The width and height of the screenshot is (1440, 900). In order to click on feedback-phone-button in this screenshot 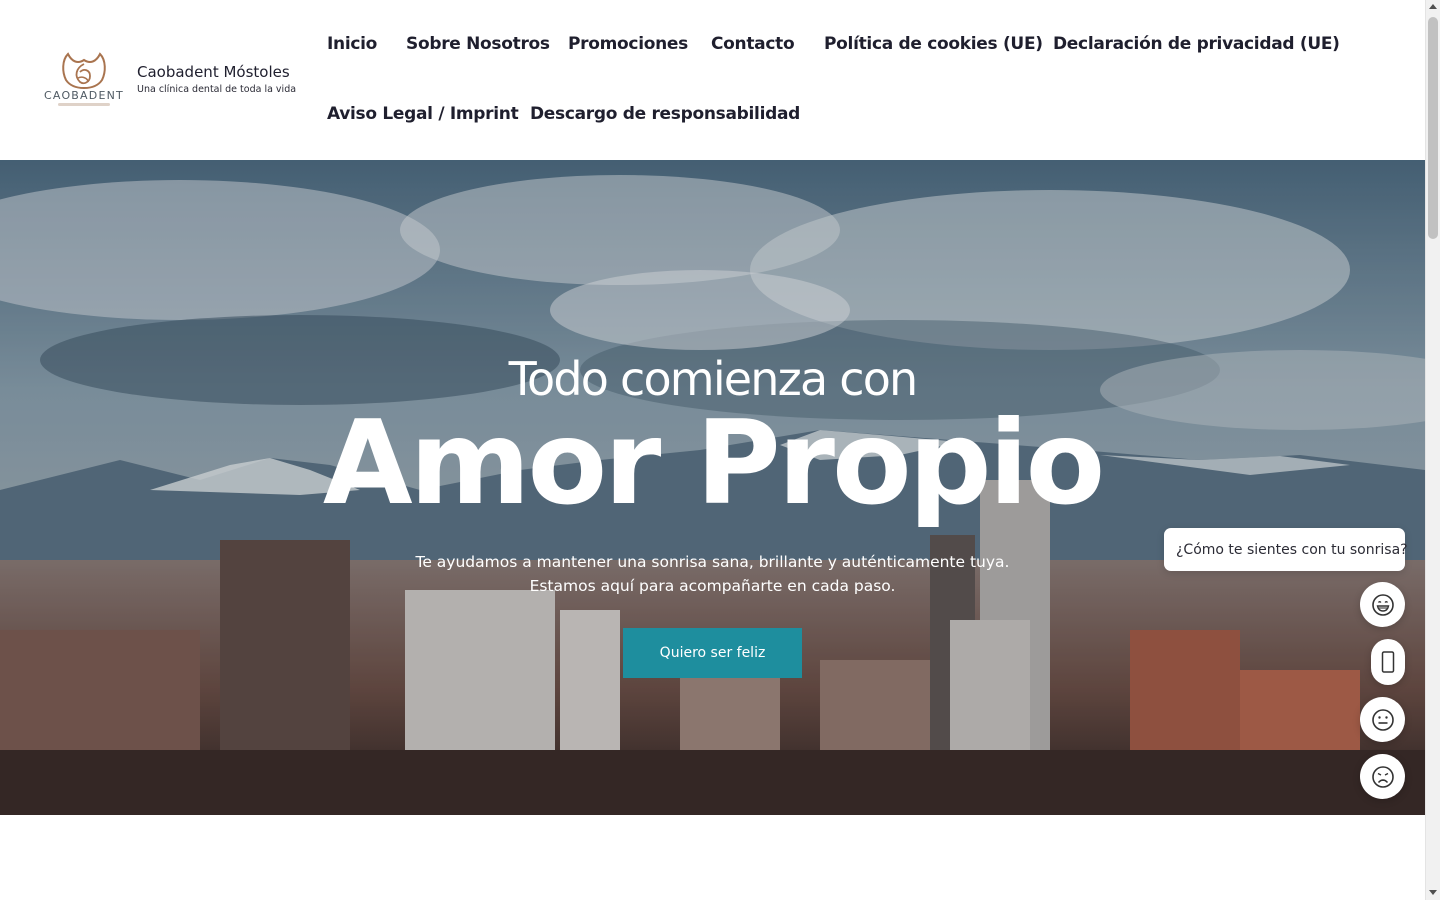, I will do `click(1388, 662)`.